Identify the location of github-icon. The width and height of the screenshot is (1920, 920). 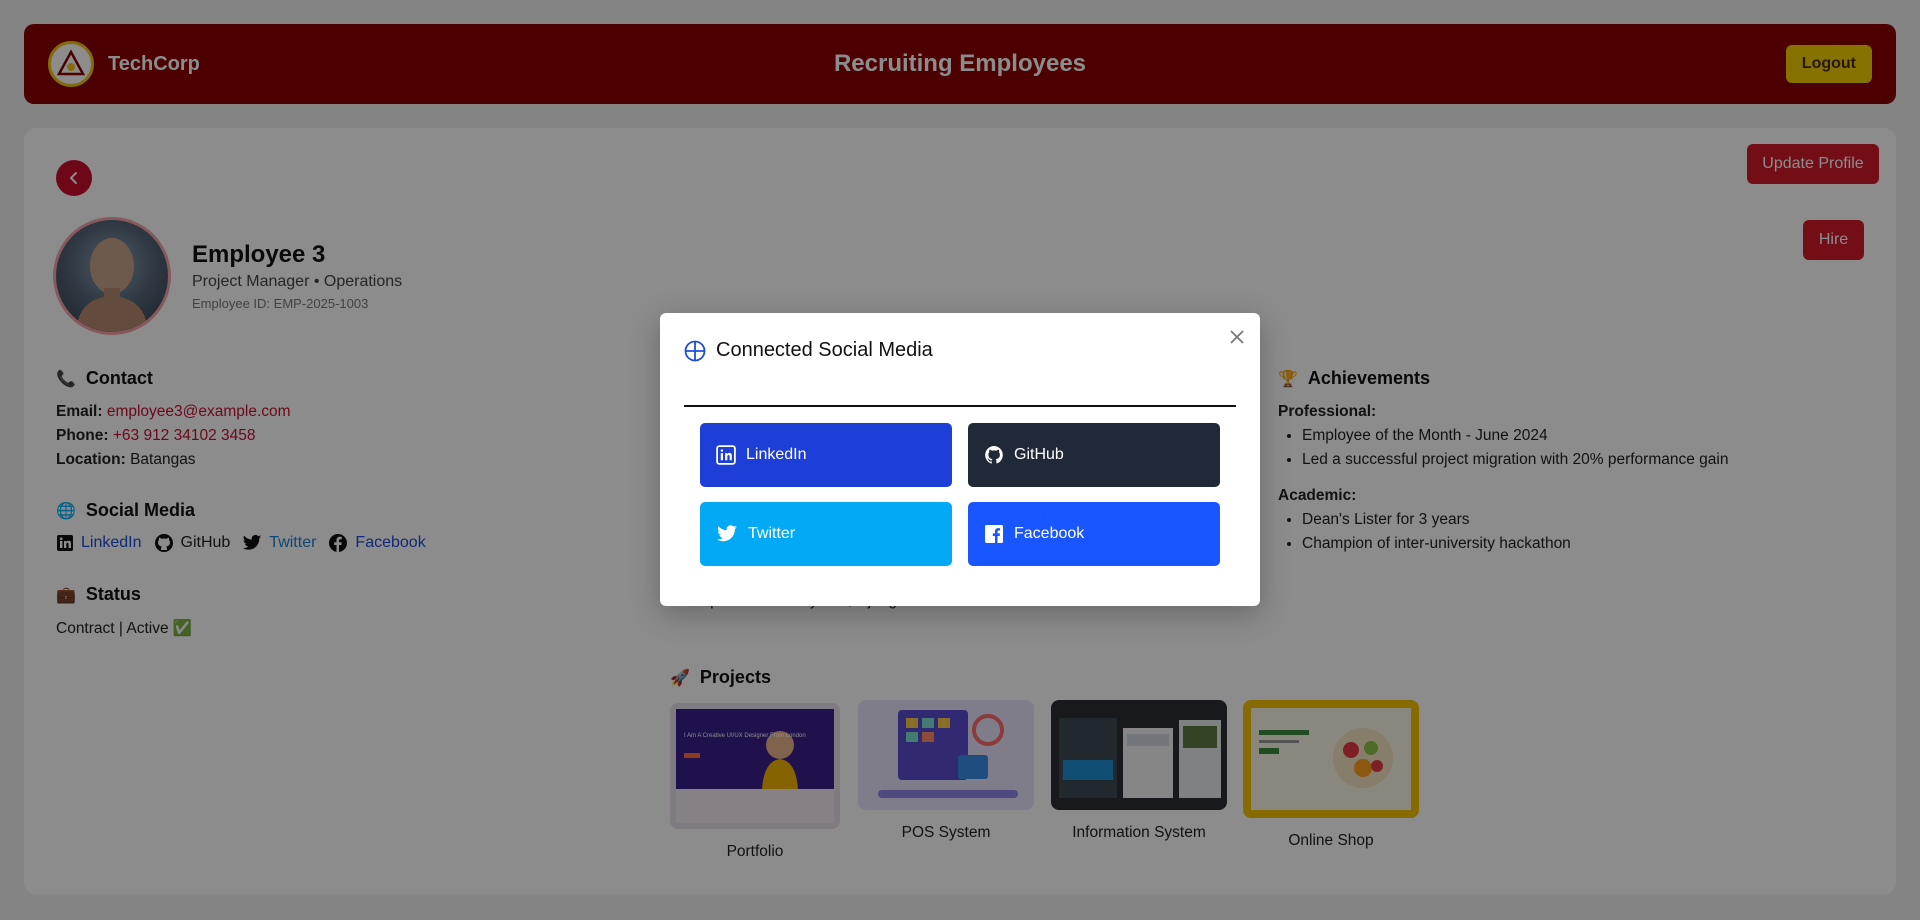
(994, 455).